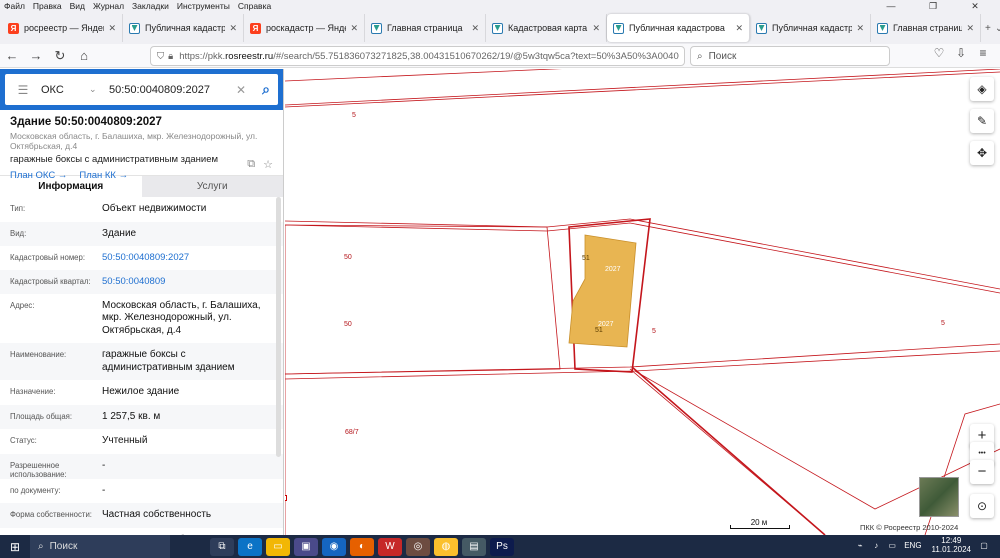 Image resolution: width=1000 pixels, height=558 pixels. What do you see at coordinates (334, 546) in the screenshot?
I see `store-icon: ◉` at bounding box center [334, 546].